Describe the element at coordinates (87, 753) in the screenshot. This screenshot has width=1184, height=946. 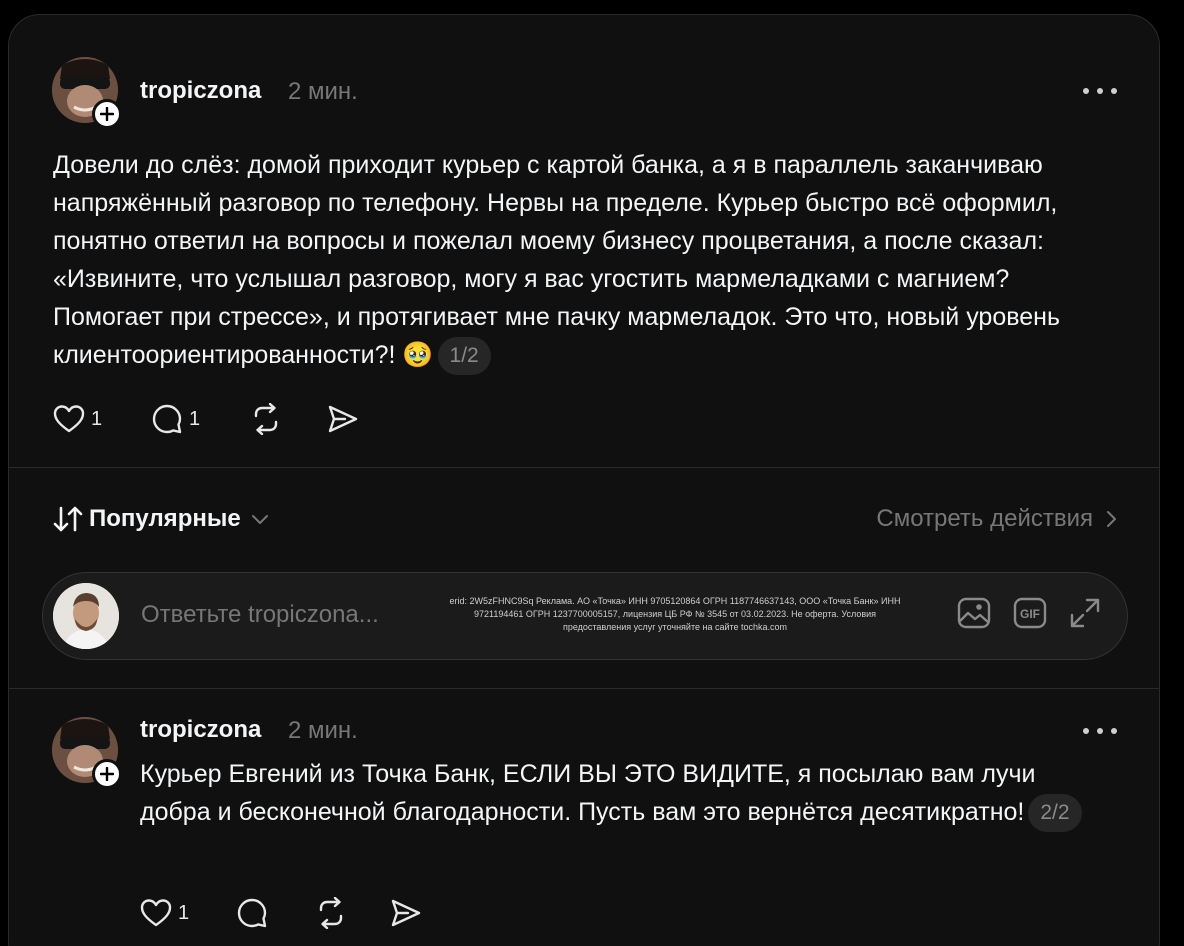
I see `post2-avatar-wrap` at that location.